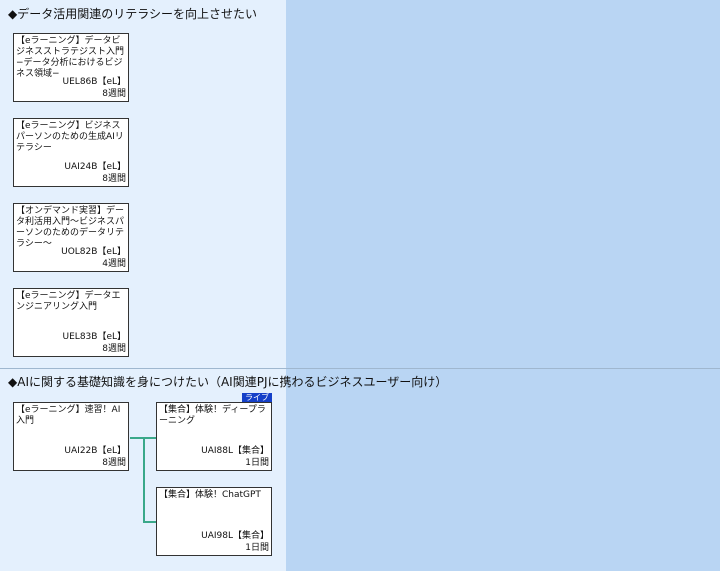  What do you see at coordinates (95, 451) in the screenshot?
I see `course-code: UAI22B【eL】` at bounding box center [95, 451].